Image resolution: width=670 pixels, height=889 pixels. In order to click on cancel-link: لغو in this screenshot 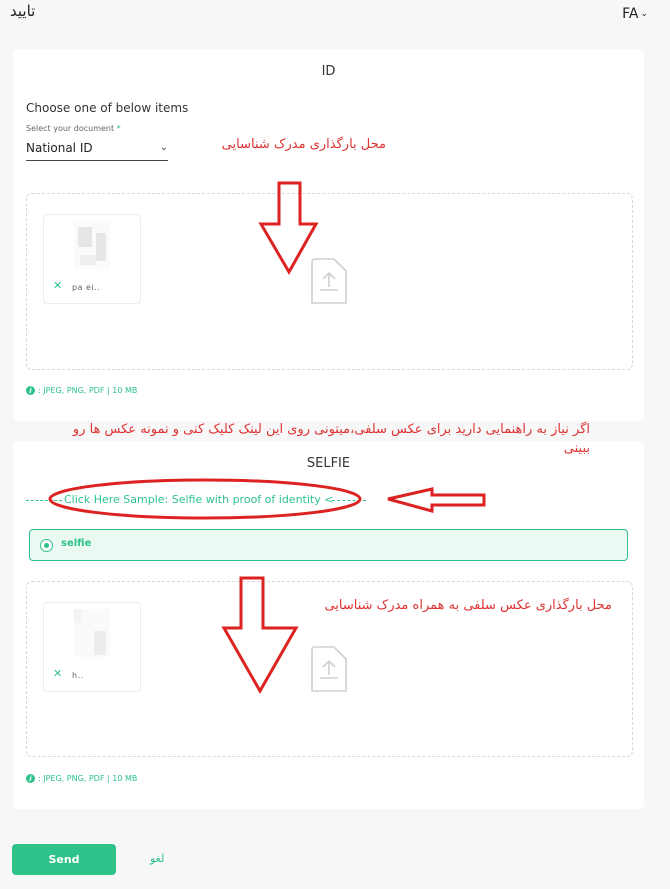, I will do `click(157, 858)`.